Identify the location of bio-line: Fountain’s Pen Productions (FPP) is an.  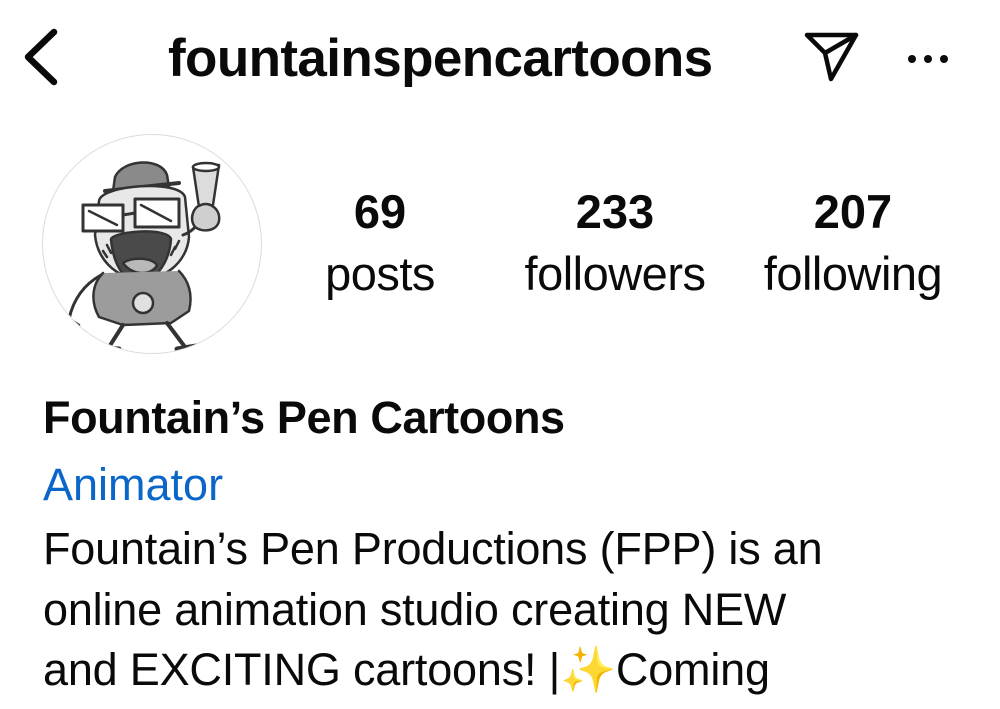
(433, 548).